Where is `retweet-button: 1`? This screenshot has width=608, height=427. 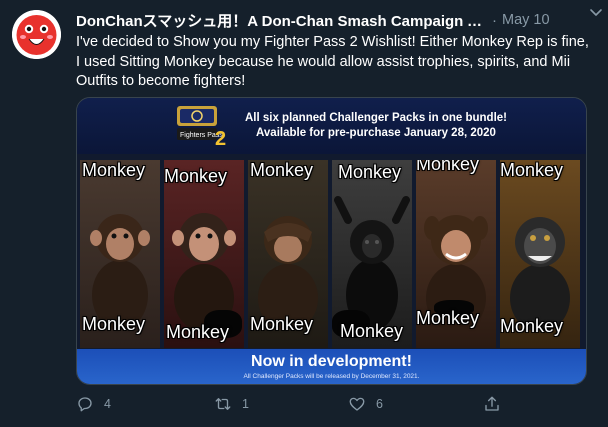
retweet-button: 1 is located at coordinates (231, 404).